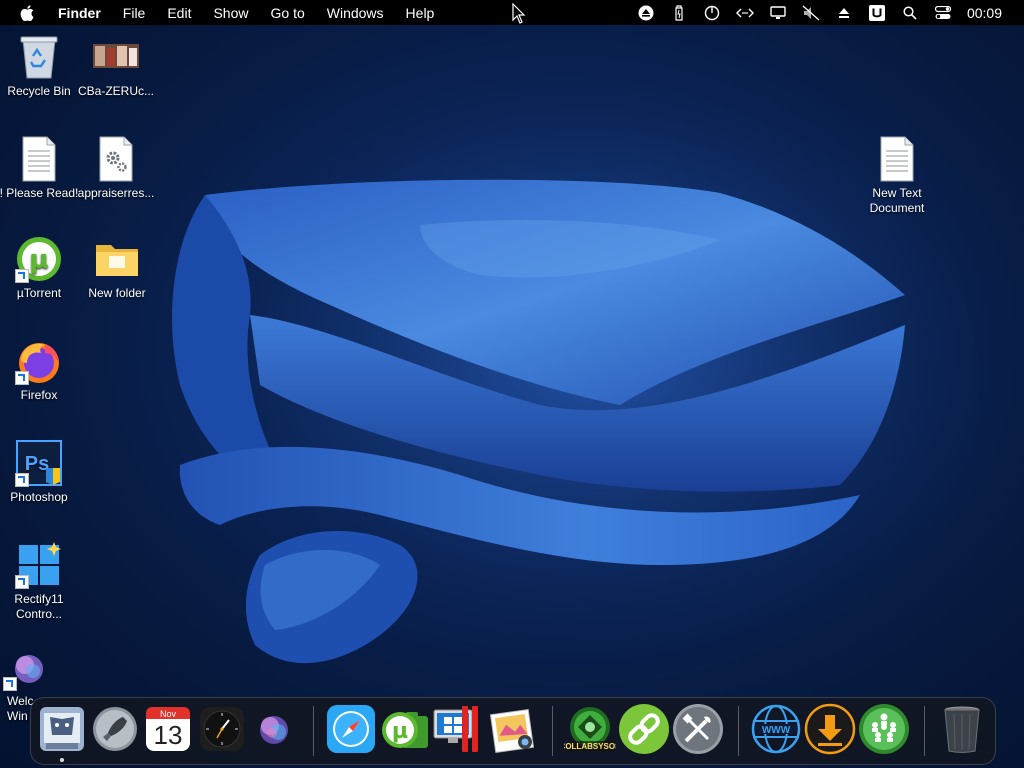 This screenshot has height=768, width=1024. I want to click on calendar-month: Nov, so click(168, 714).